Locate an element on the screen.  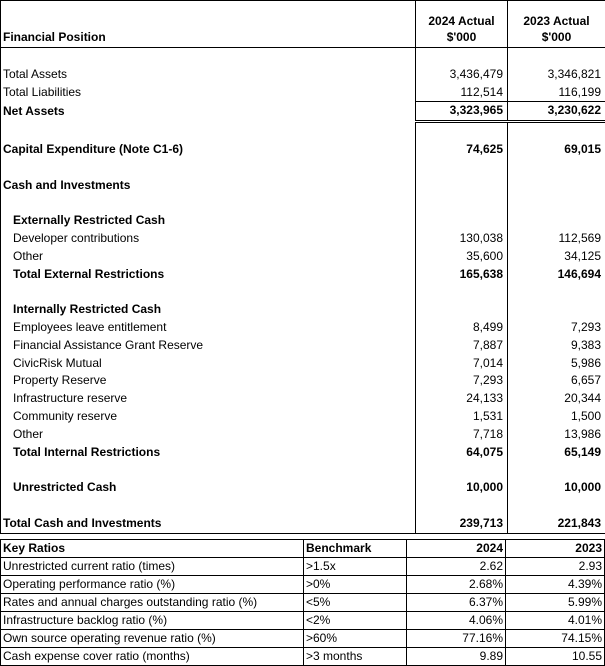
value-2024: 1,531 is located at coordinates (461, 416).